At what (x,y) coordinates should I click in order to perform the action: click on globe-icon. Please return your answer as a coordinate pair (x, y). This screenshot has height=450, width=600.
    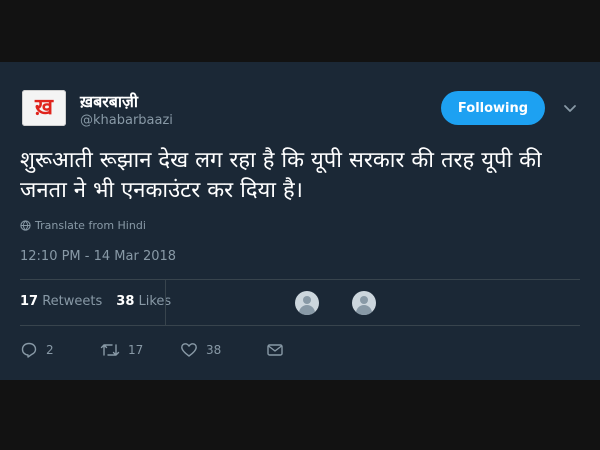
    Looking at the image, I should click on (25, 225).